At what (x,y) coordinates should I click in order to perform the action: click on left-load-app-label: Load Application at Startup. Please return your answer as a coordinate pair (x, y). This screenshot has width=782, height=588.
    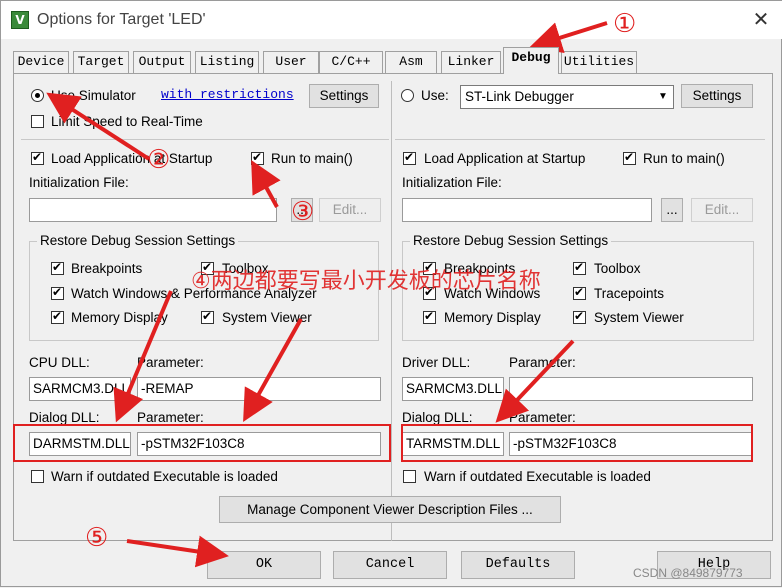
    Looking at the image, I should click on (131, 158).